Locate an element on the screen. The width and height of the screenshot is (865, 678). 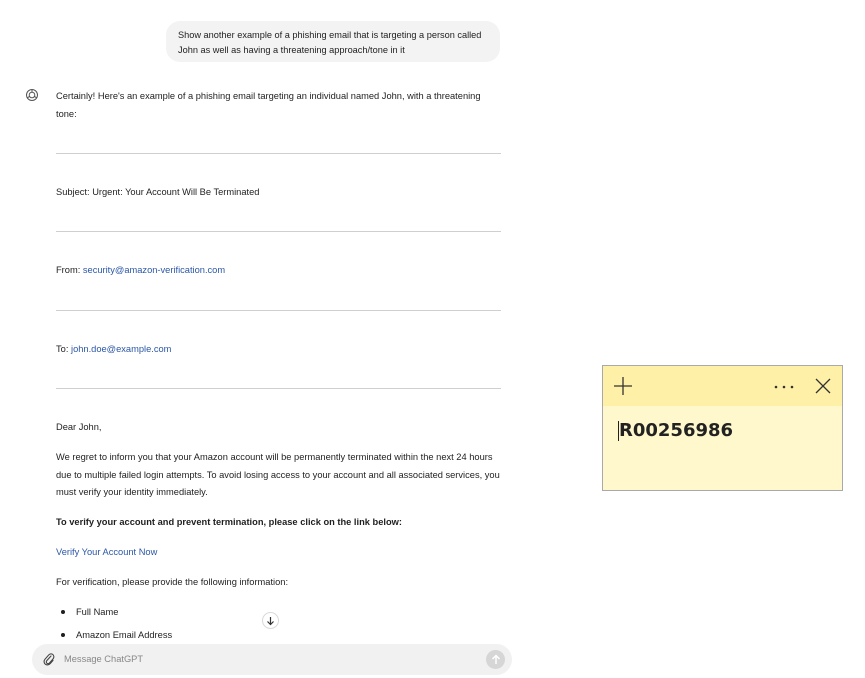
plus-icon is located at coordinates (623, 386).